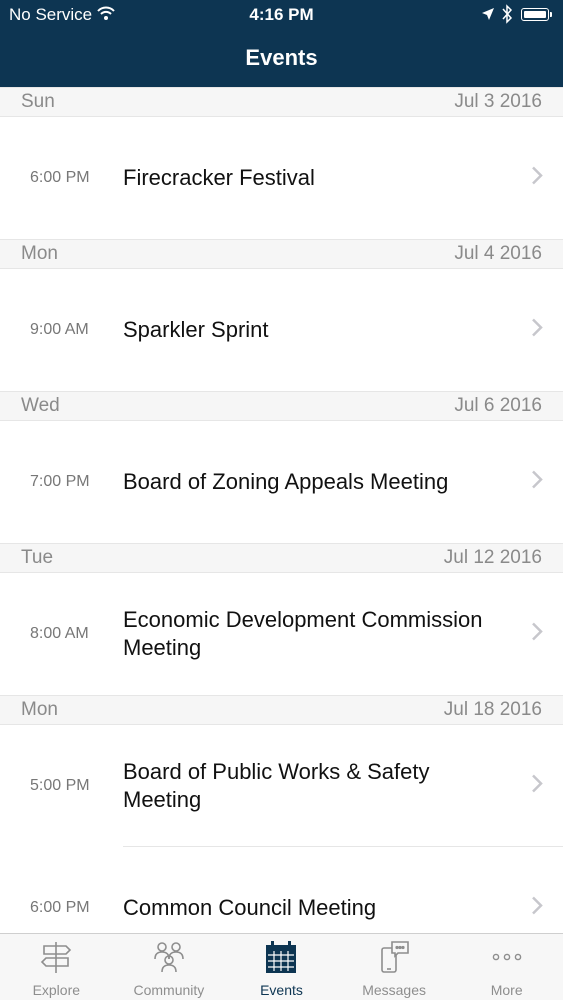 The height and width of the screenshot is (1001, 563). I want to click on status-bar: No Service 4:16 PM, so click(281, 15).